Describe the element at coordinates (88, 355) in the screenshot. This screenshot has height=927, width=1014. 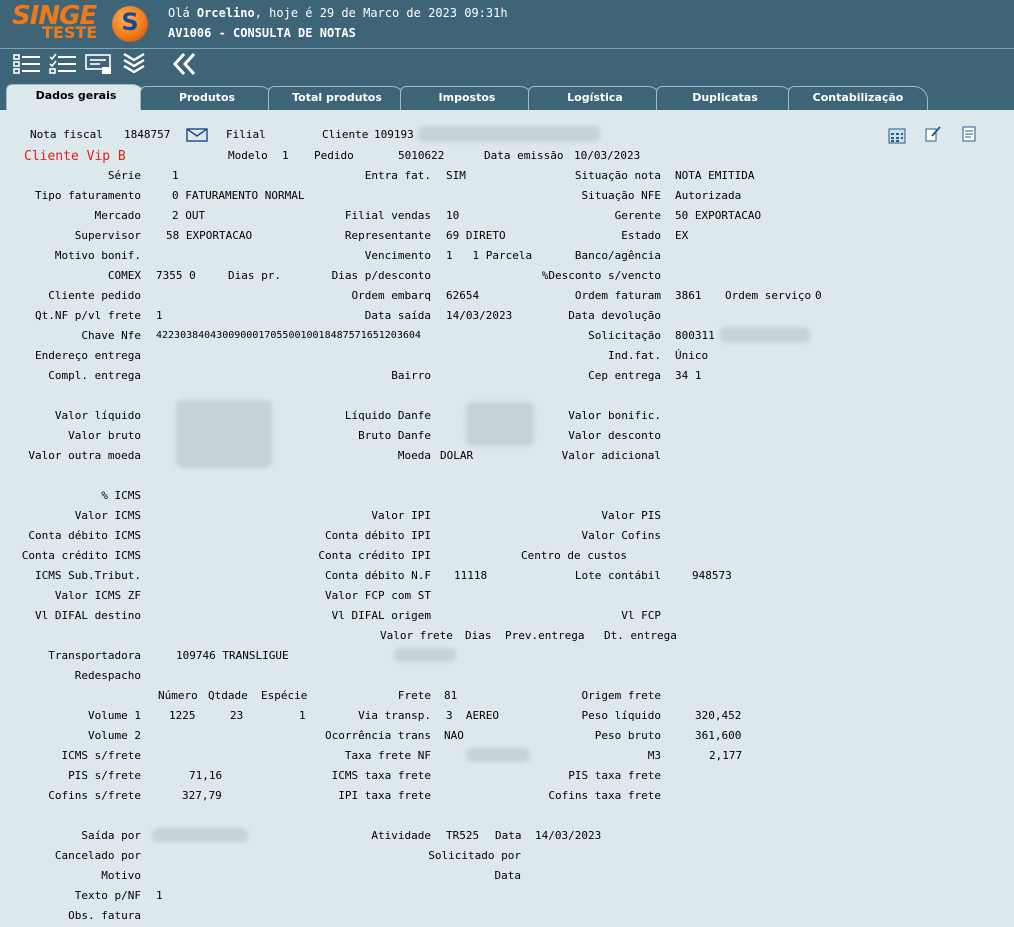
I see `label-endereco-entrega: Endereço entrega` at that location.